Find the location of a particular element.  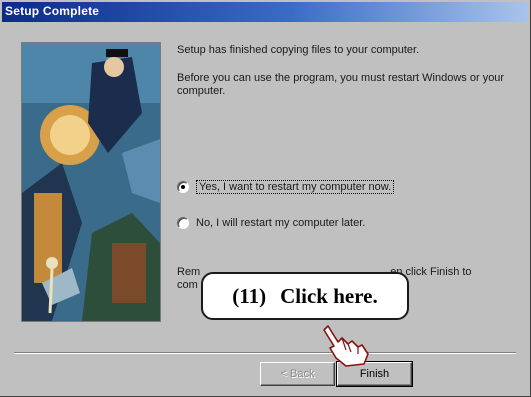

restart-now-radio: Yes, I want to restart my computer now. is located at coordinates (286, 187).